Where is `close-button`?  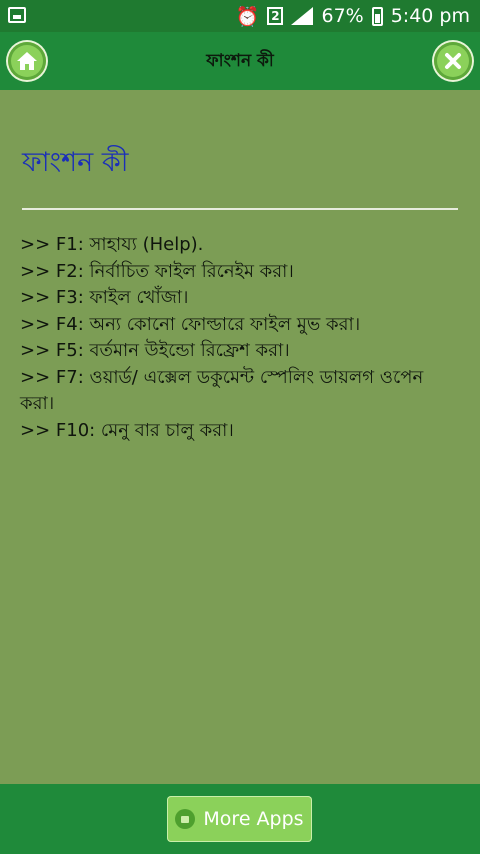 close-button is located at coordinates (453, 61).